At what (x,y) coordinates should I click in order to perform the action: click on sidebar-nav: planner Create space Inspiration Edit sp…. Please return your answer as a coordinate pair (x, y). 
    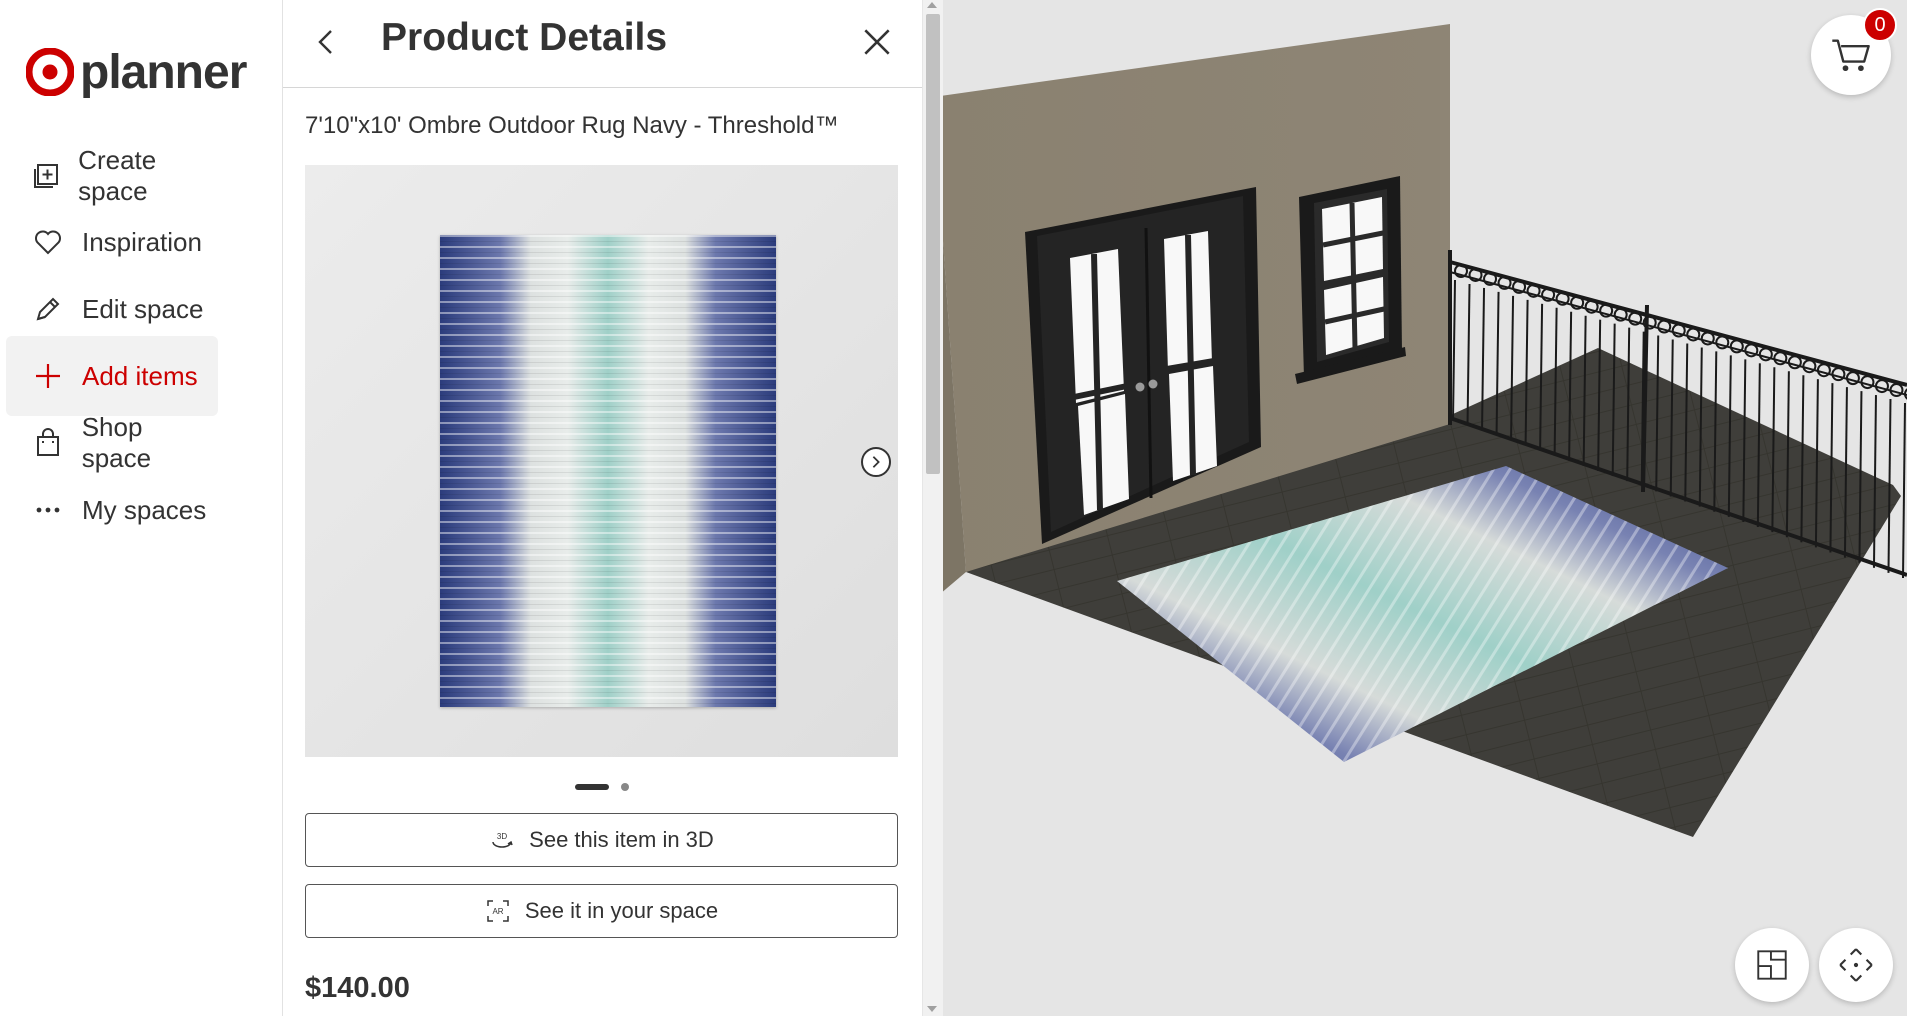
    Looking at the image, I should click on (141, 508).